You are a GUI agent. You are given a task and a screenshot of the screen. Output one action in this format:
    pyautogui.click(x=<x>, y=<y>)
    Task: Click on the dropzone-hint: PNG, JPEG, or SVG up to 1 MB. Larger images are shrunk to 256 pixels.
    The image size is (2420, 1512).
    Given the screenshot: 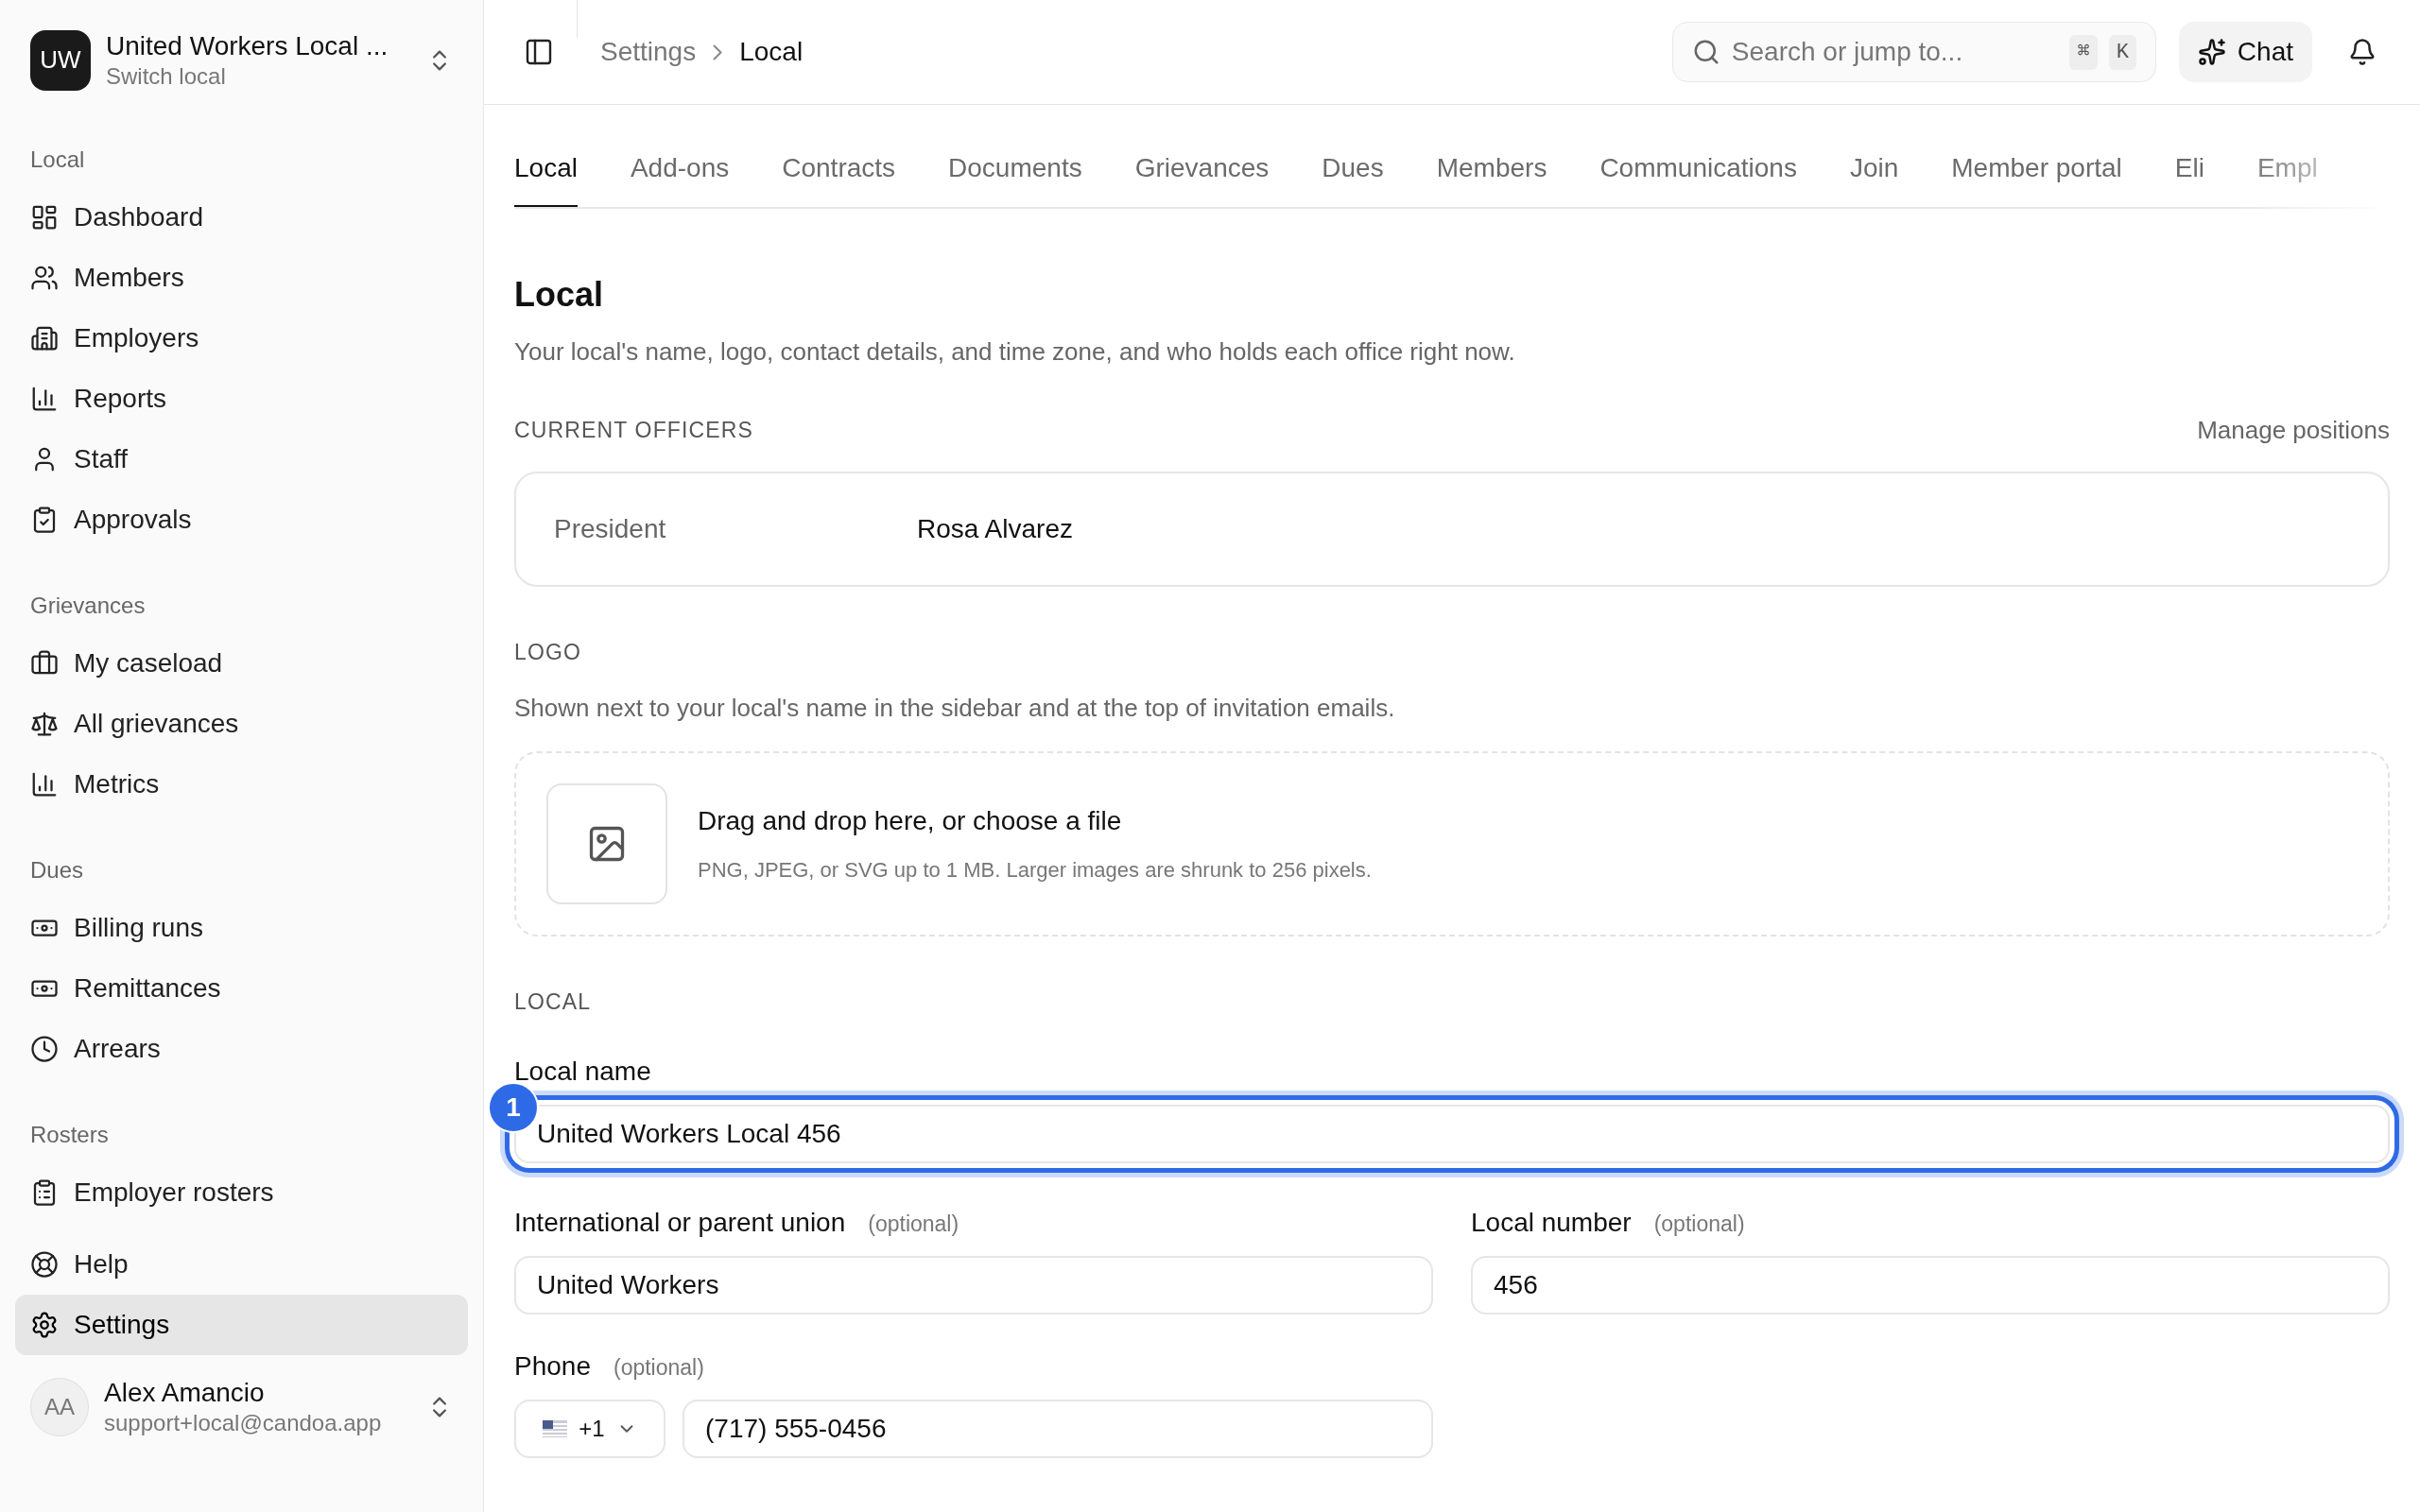 What is the action you would take?
    pyautogui.click(x=1035, y=870)
    